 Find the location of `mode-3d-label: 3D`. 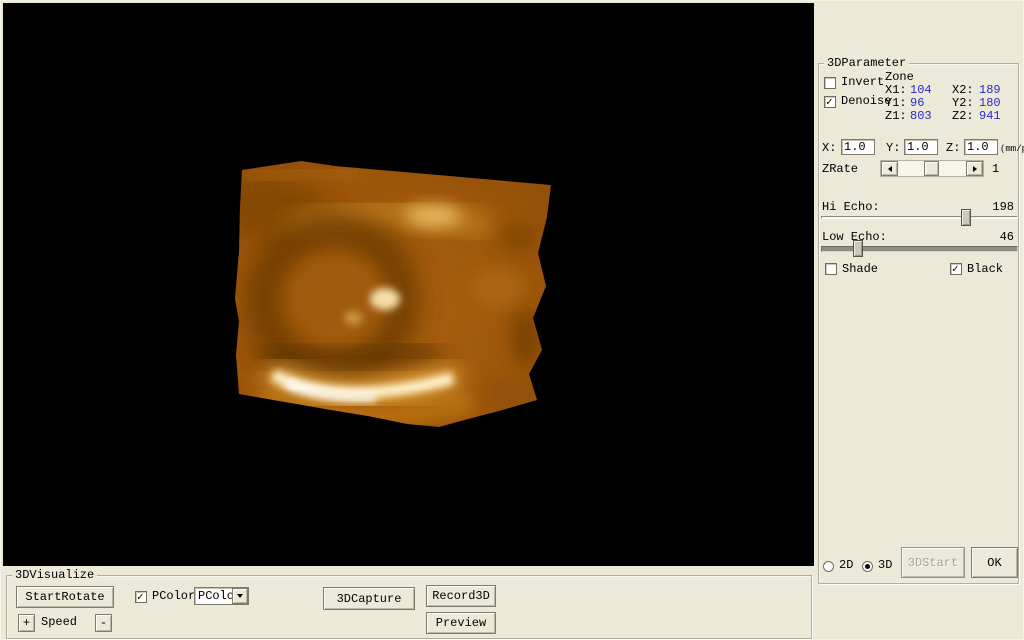

mode-3d-label: 3D is located at coordinates (885, 565).